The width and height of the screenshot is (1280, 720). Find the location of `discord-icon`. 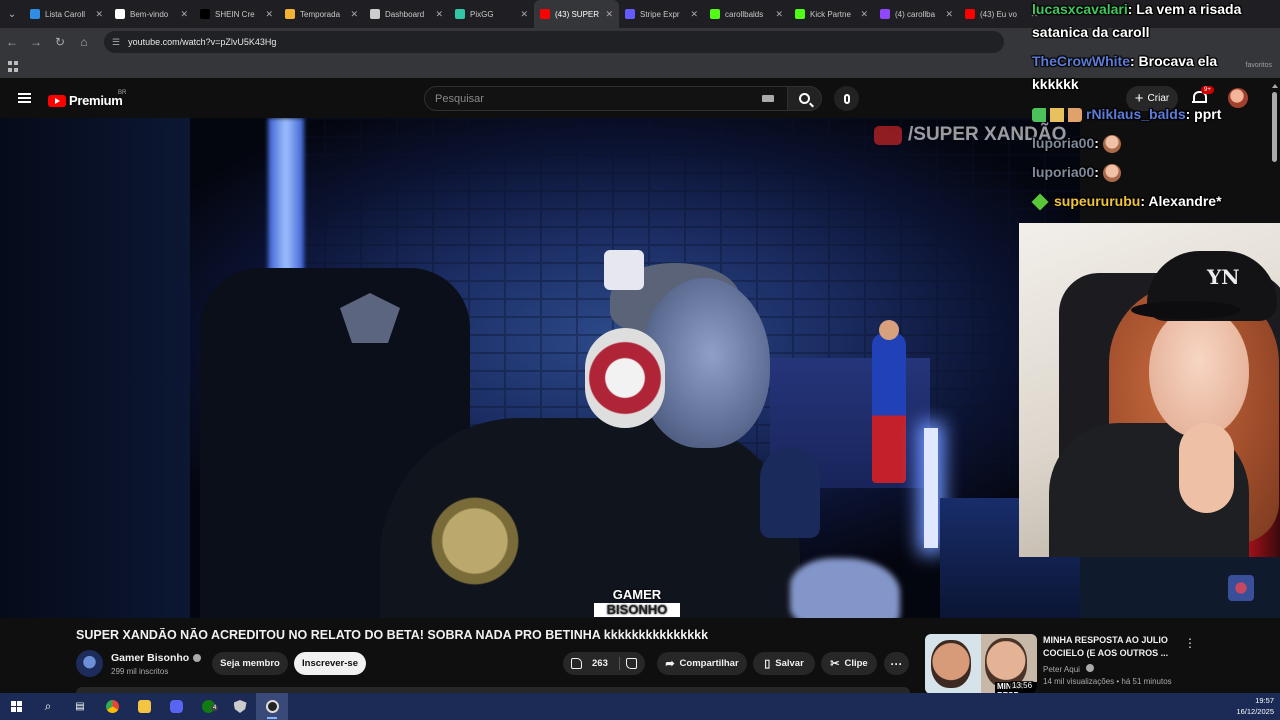

discord-icon is located at coordinates (176, 706).